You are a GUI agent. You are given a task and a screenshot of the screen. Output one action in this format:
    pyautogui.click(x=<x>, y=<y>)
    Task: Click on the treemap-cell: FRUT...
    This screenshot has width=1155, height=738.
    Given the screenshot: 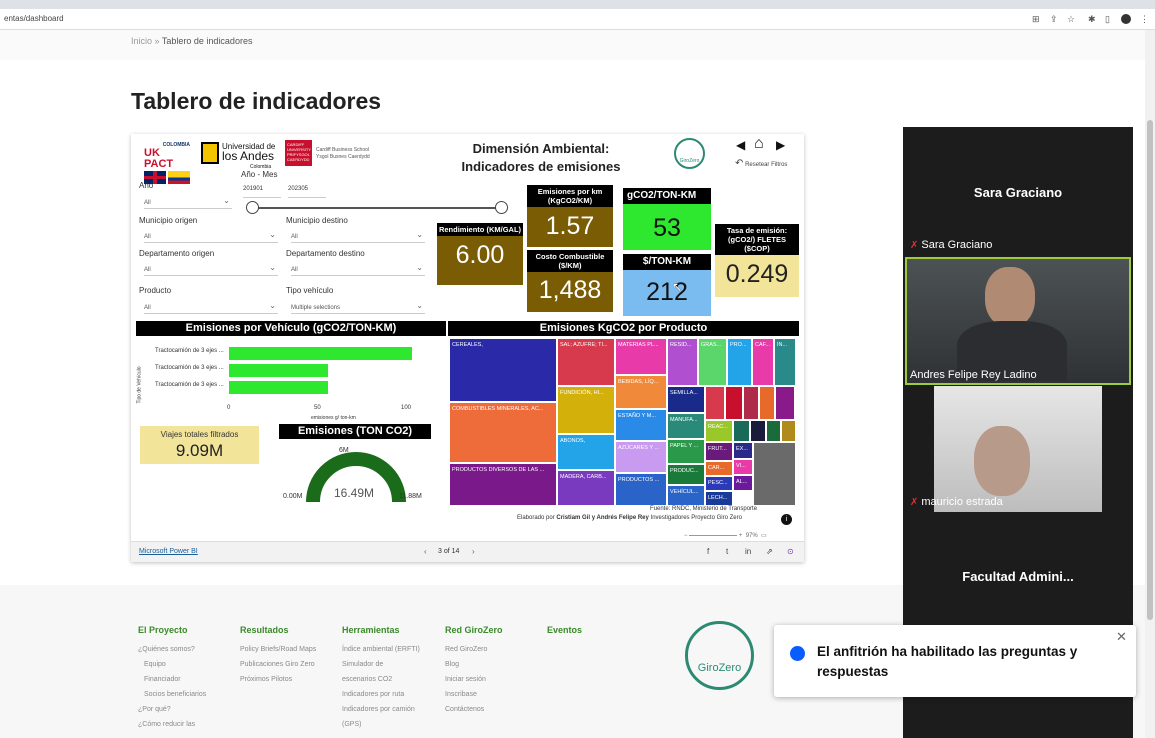 What is the action you would take?
    pyautogui.click(x=719, y=451)
    